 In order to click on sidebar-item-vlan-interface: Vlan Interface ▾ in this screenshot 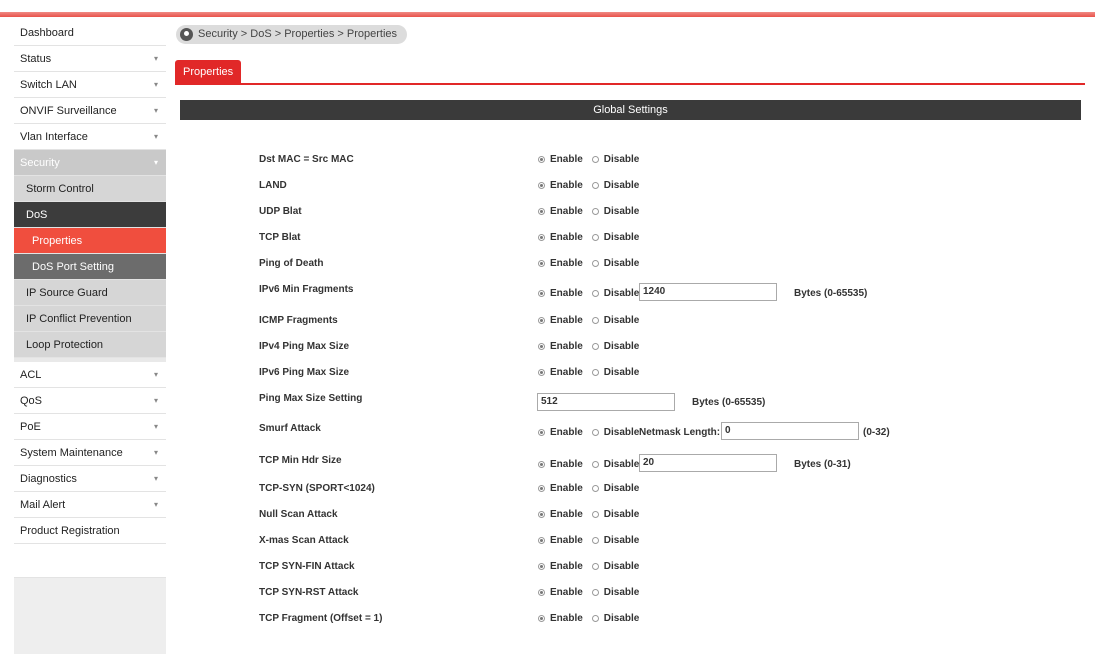, I will do `click(90, 137)`.